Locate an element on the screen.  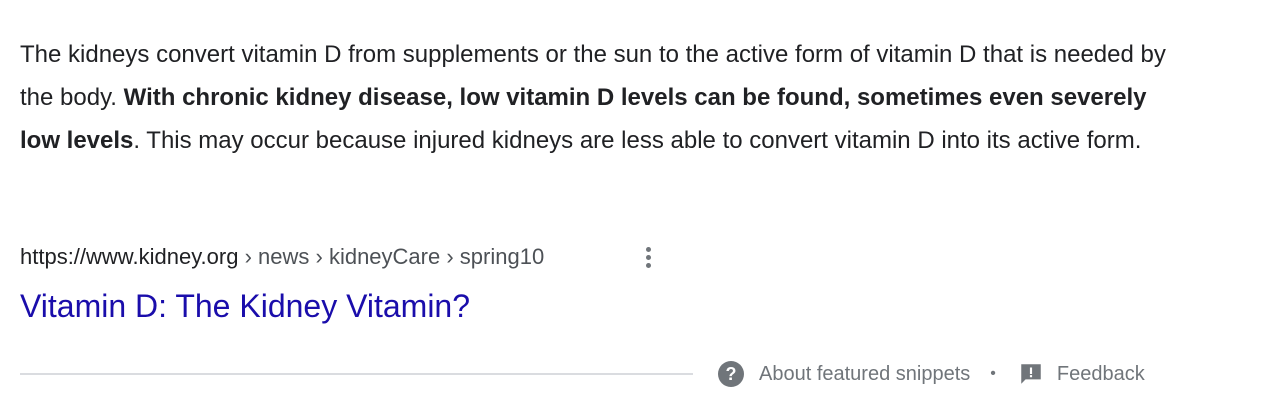
feedback-link: Feedback is located at coordinates (1081, 374).